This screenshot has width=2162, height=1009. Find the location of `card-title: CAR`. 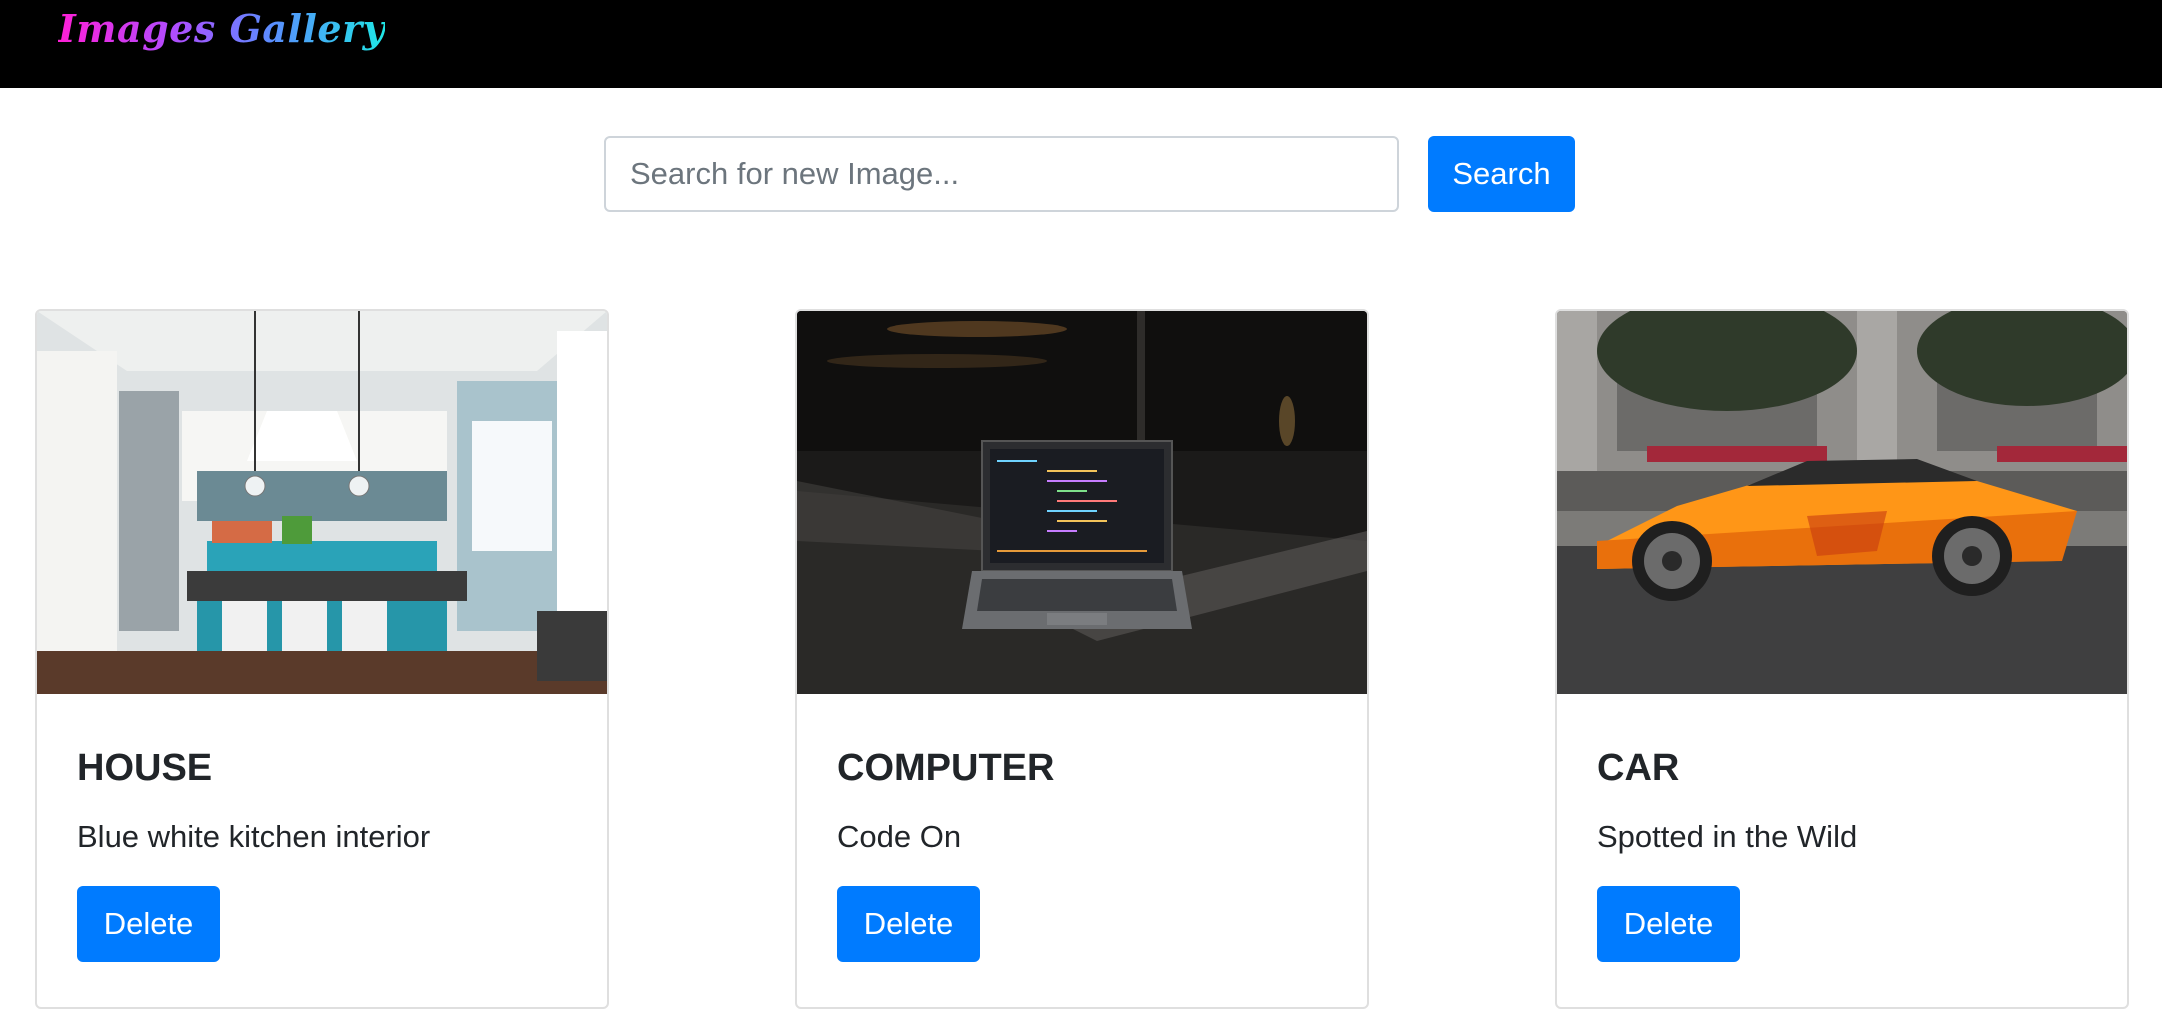

card-title: CAR is located at coordinates (1638, 768).